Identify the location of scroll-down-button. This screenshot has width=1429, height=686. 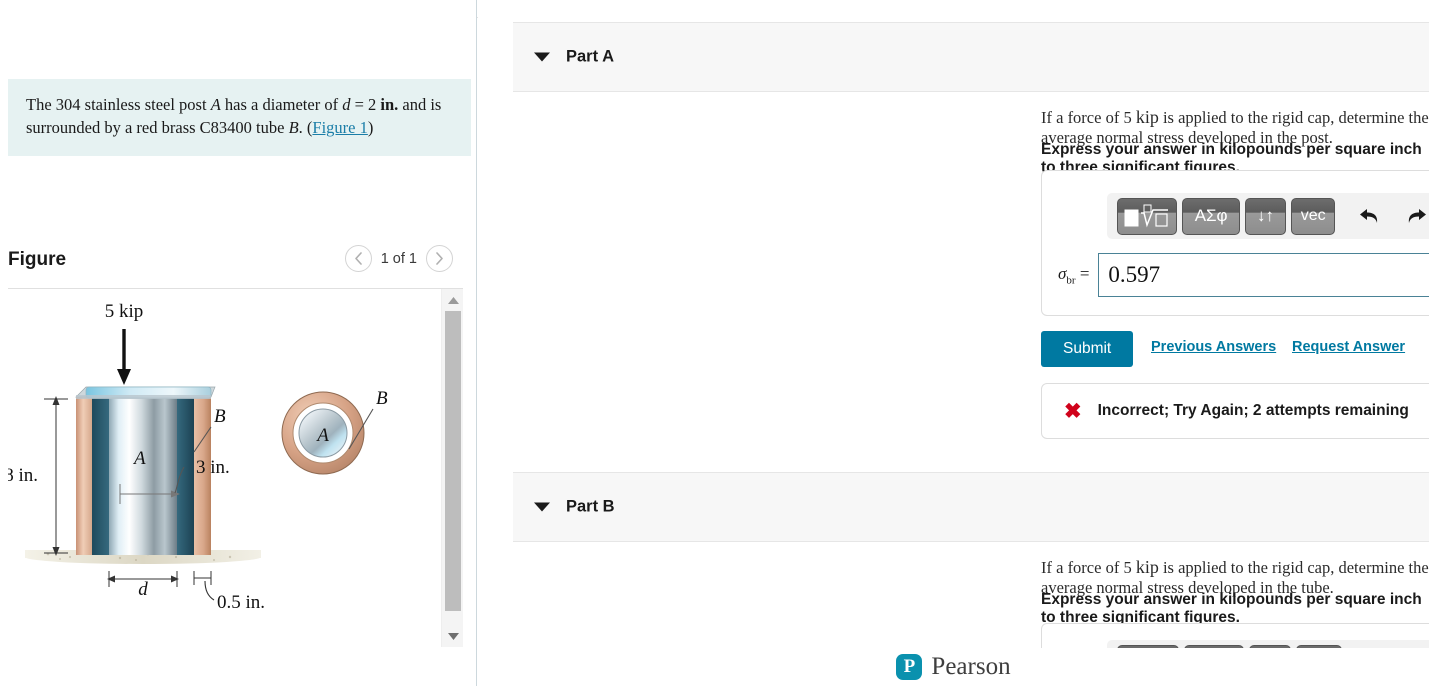
(453, 636).